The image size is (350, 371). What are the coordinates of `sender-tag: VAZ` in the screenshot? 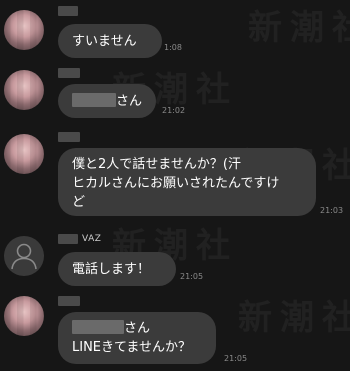 It's located at (92, 239).